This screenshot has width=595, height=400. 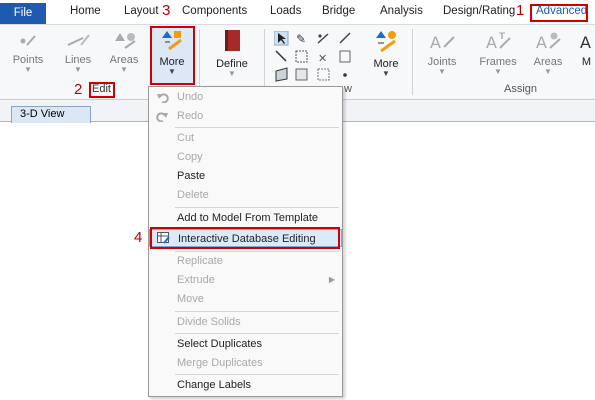 What do you see at coordinates (245, 363) in the screenshot?
I see `menu-item-merge-duplicates: Merge Duplicates` at bounding box center [245, 363].